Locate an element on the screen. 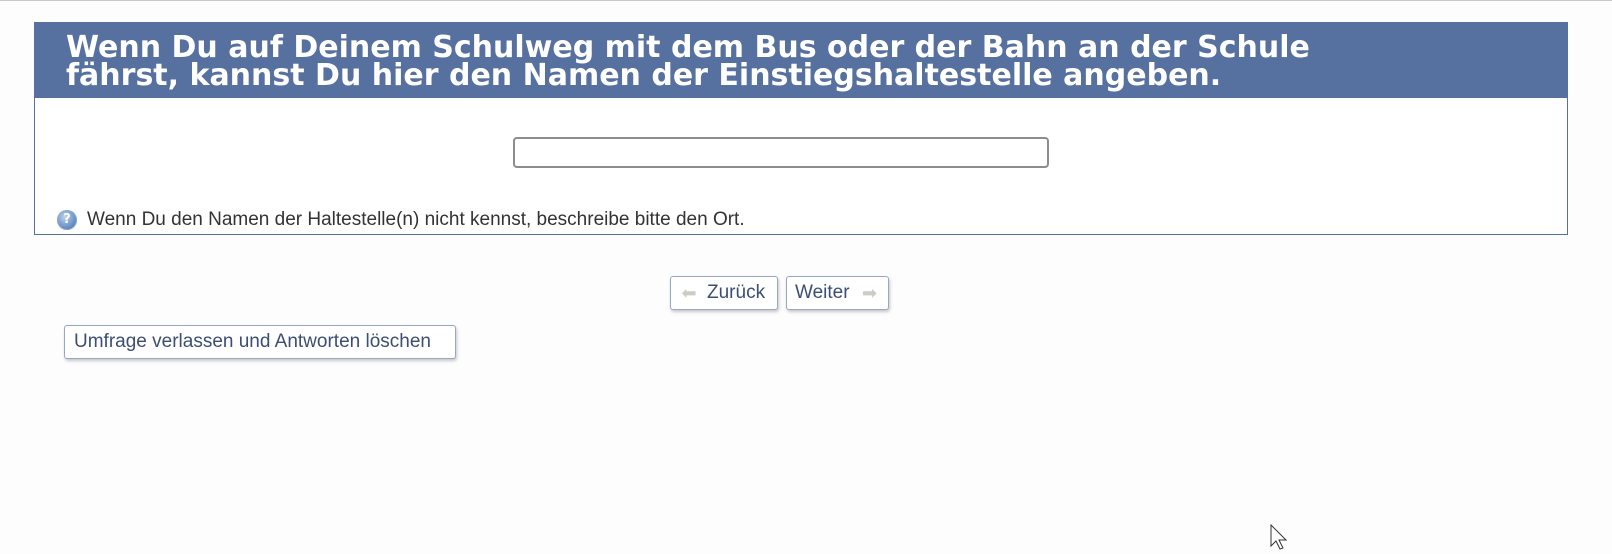 Image resolution: width=1612 pixels, height=554 pixels. previous-button: ⬅ Zurück is located at coordinates (724, 293).